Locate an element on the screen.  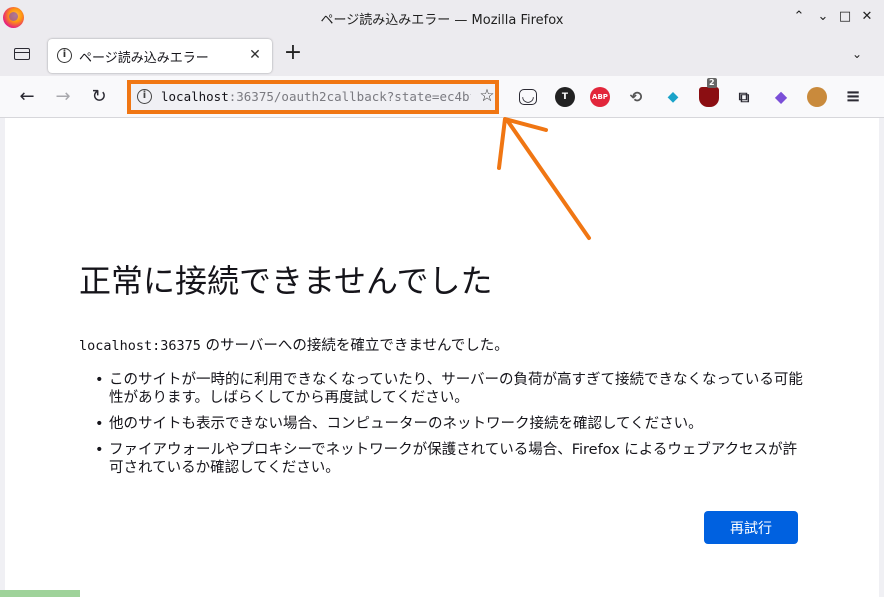
firefox-view-button is located at coordinates (23, 54).